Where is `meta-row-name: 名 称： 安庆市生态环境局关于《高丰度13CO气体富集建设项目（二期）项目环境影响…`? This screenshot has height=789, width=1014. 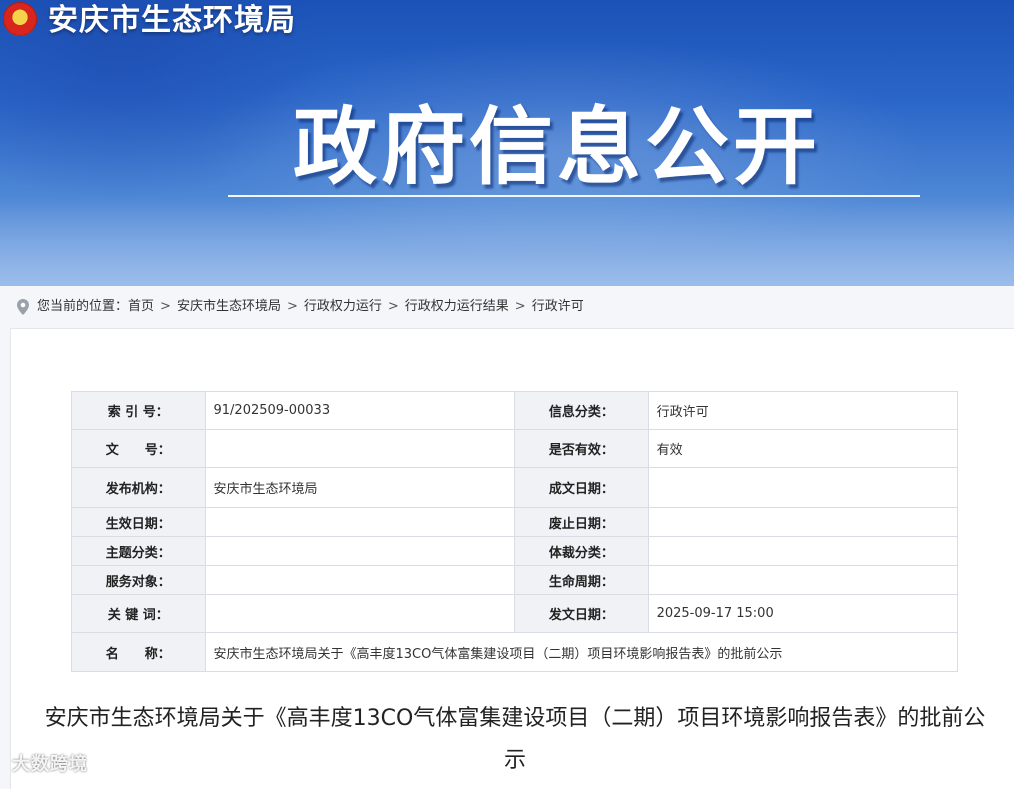 meta-row-name: 名 称： 安庆市生态环境局关于《高丰度13CO气体富集建设项目（二期）项目环境影响… is located at coordinates (514, 652).